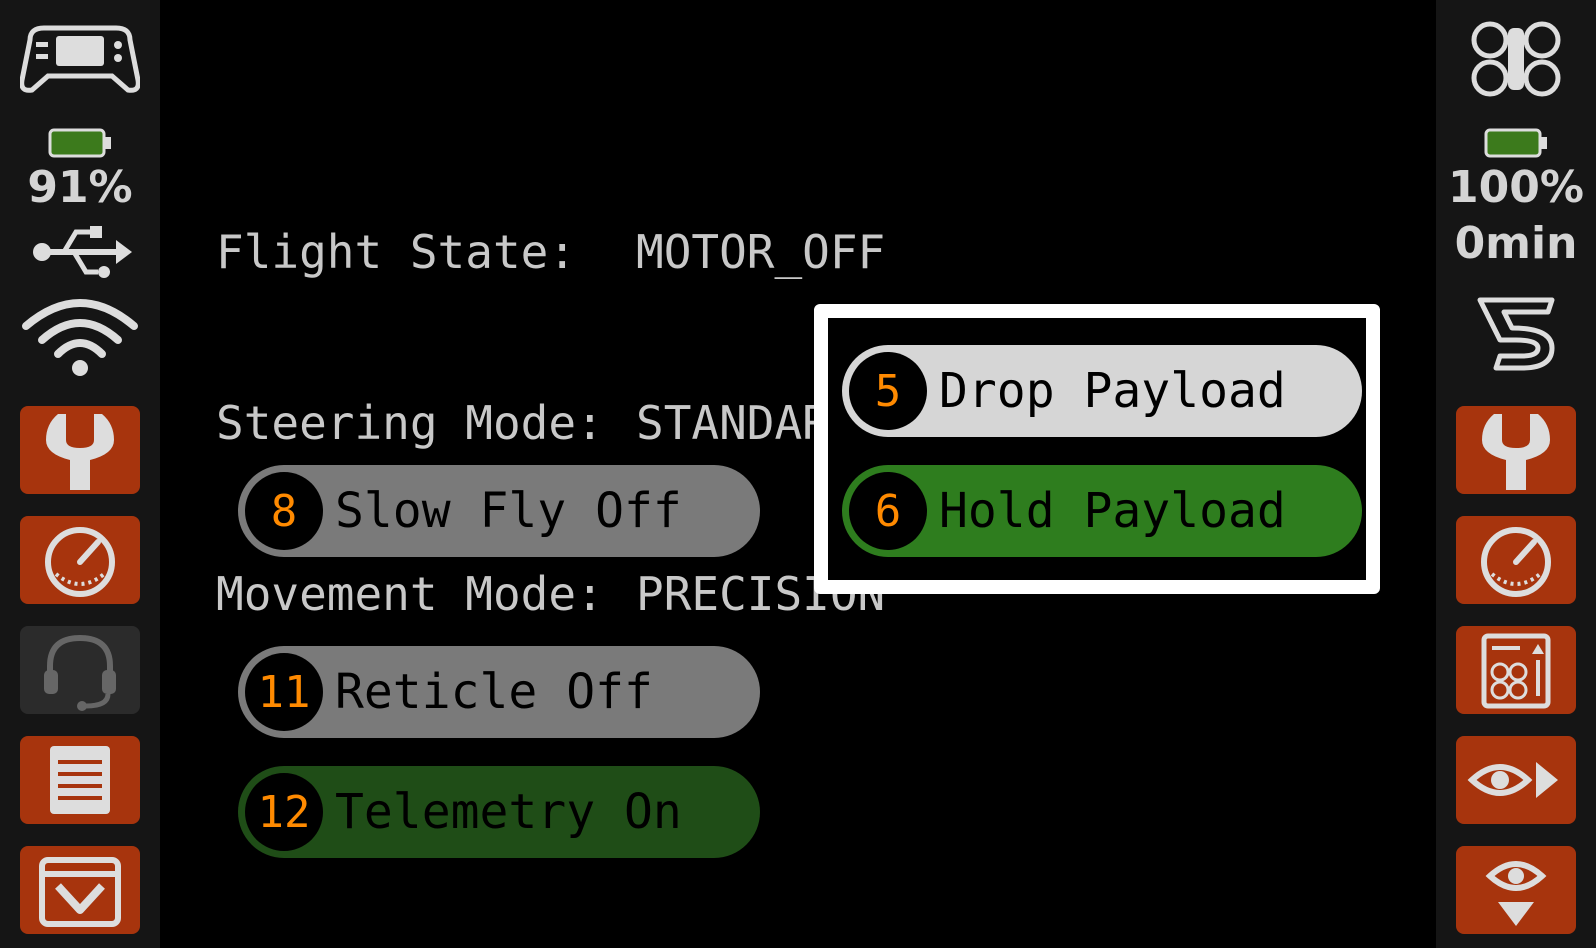 This screenshot has height=948, width=1596. What do you see at coordinates (1516, 187) in the screenshot?
I see `drone-battery-percent: 100%` at bounding box center [1516, 187].